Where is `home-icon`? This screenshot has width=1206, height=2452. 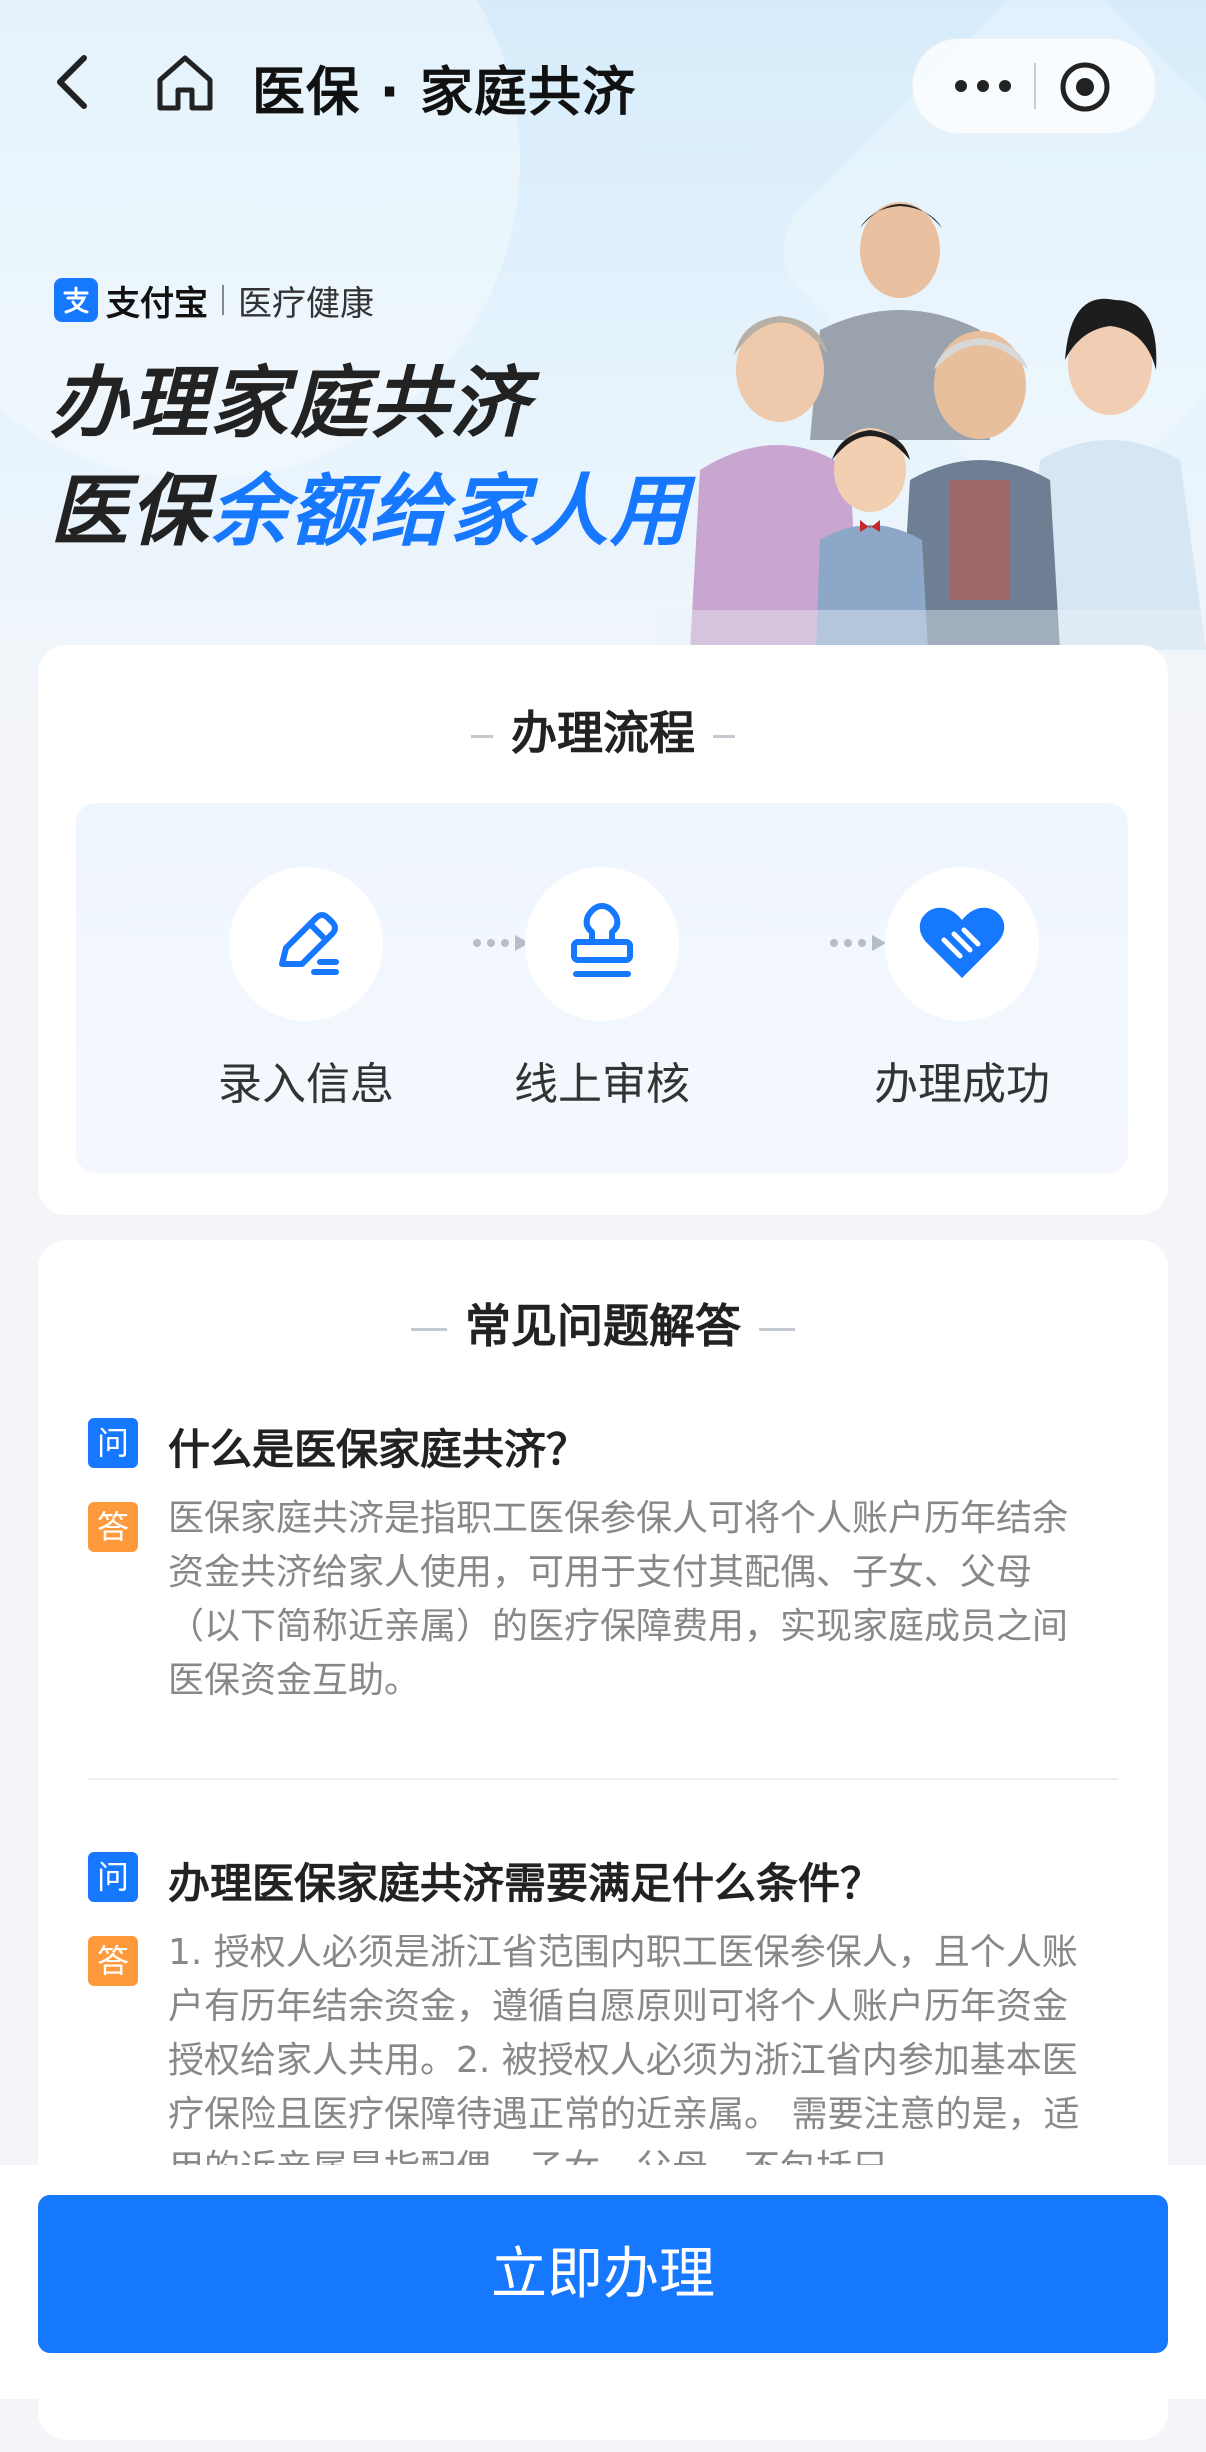 home-icon is located at coordinates (185, 83).